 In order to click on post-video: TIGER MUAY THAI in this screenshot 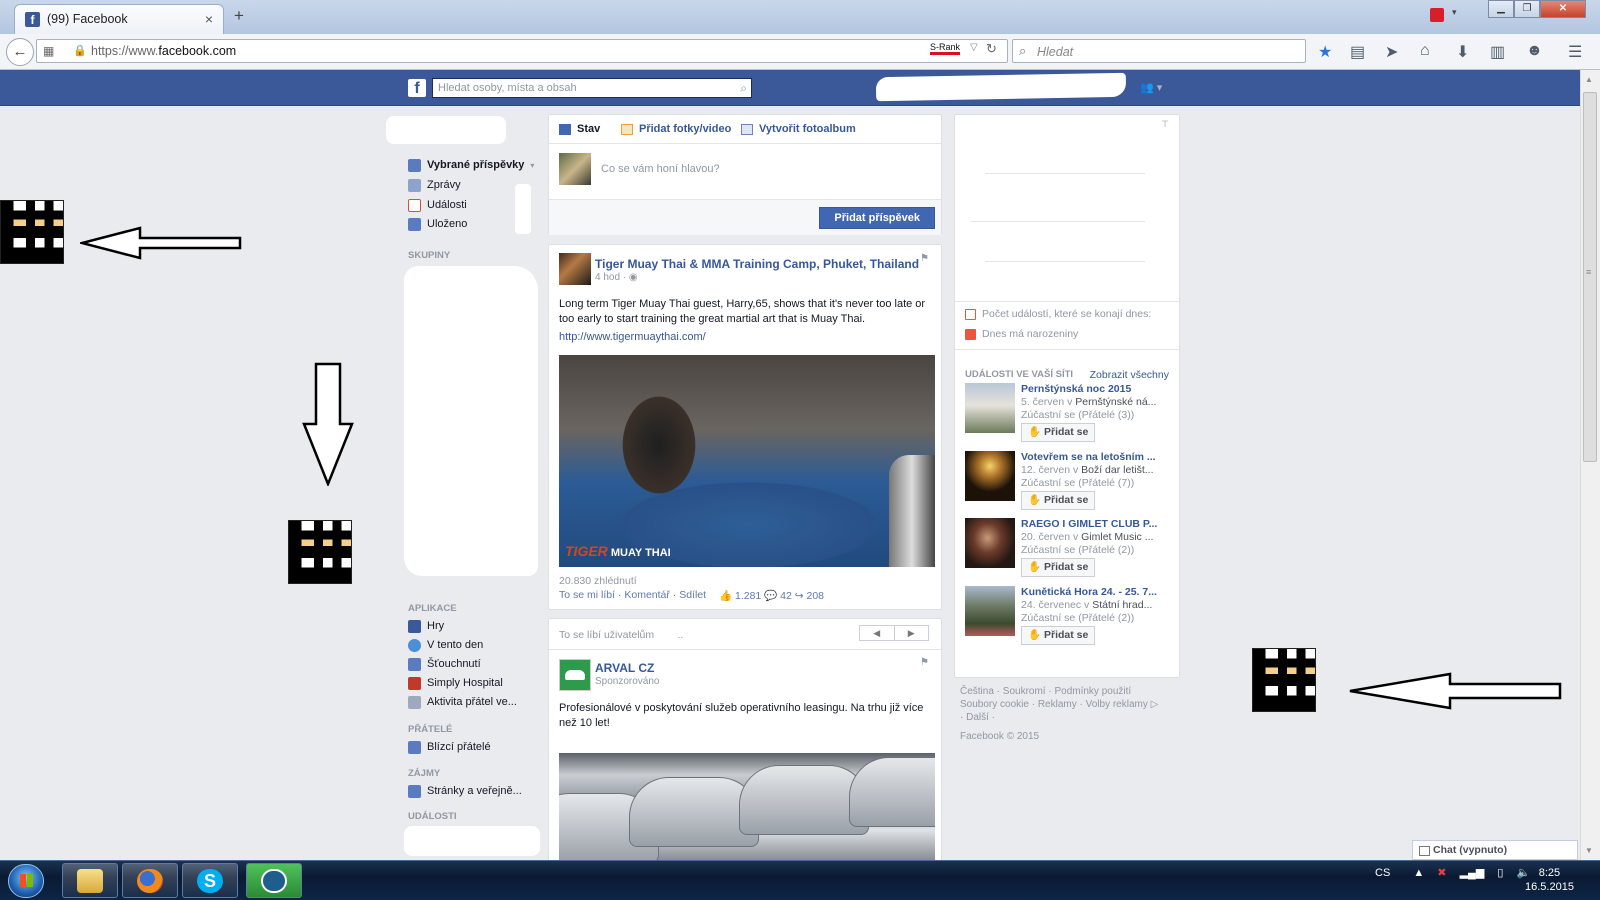, I will do `click(747, 461)`.